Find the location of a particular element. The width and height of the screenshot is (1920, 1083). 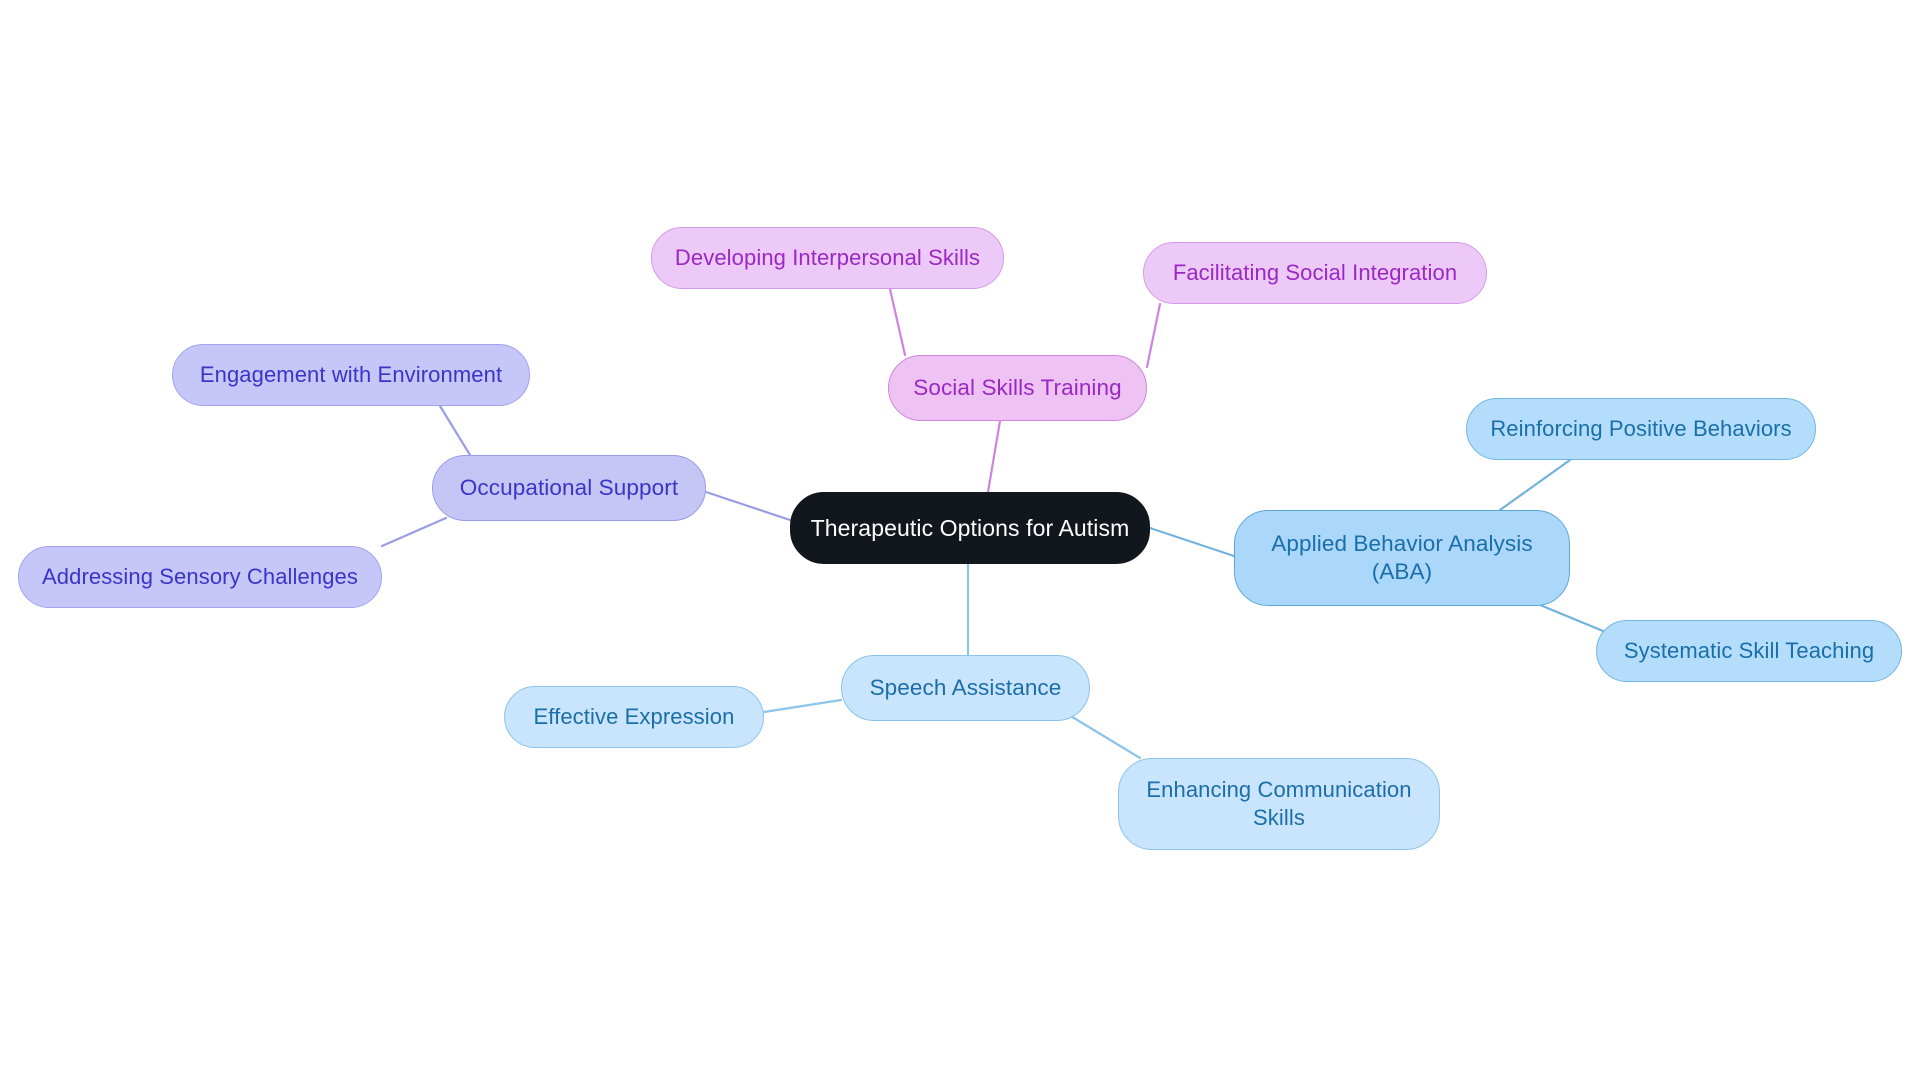

node-occupational-support: Occupational Support is located at coordinates (569, 488).